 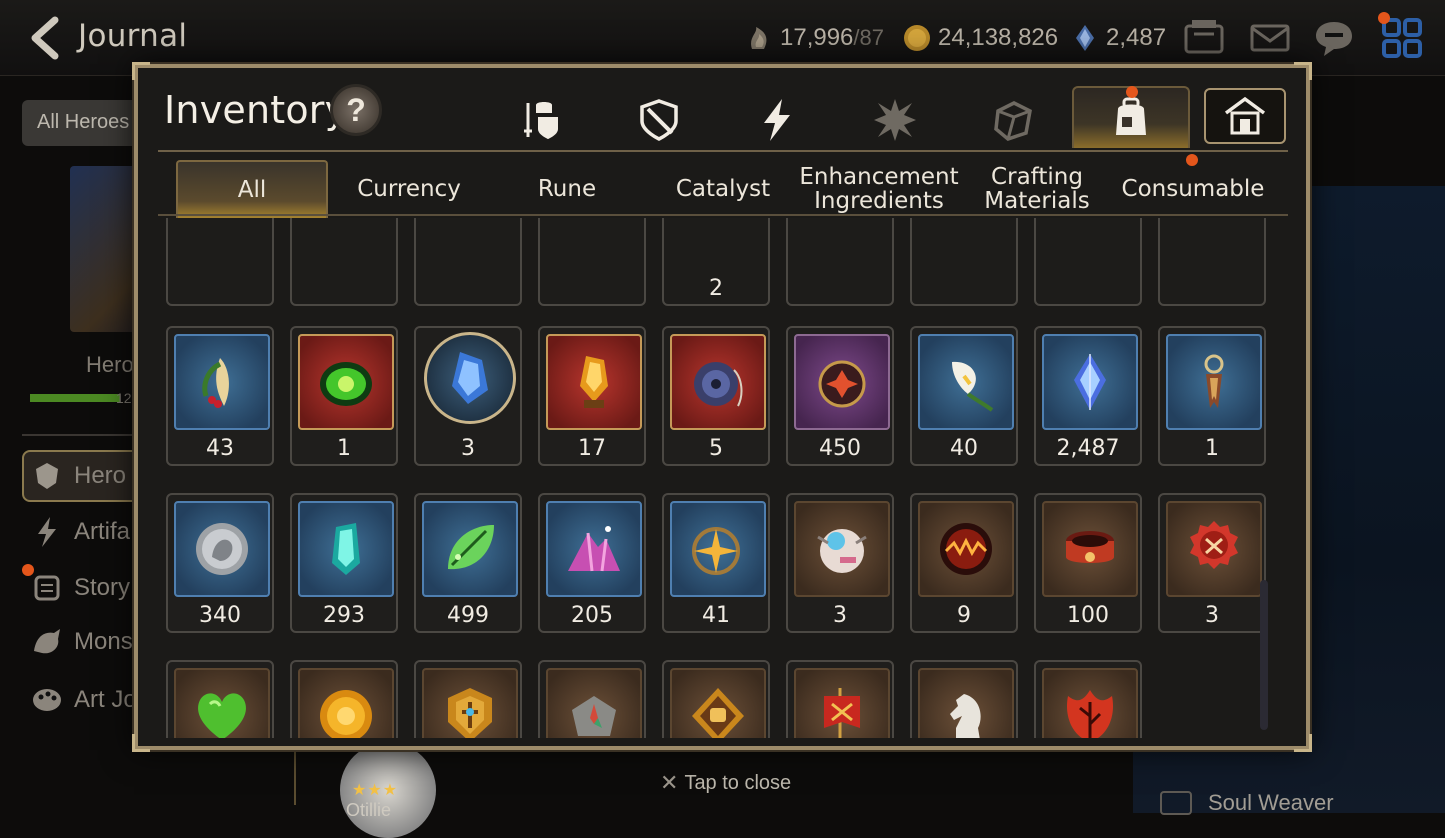 What do you see at coordinates (541, 120) in the screenshot?
I see `tab-equipment` at bounding box center [541, 120].